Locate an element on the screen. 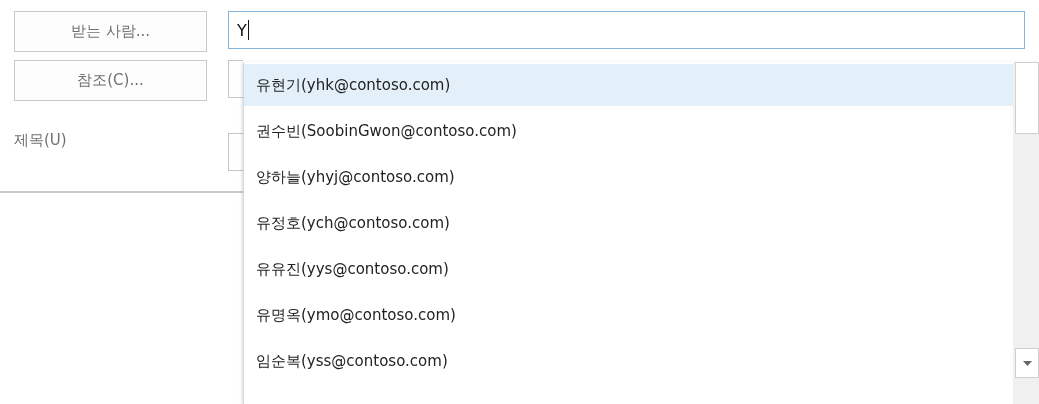 This screenshot has height=404, width=1039. suggestion-item: 유유진(yys@contoso.com) is located at coordinates (628, 269).